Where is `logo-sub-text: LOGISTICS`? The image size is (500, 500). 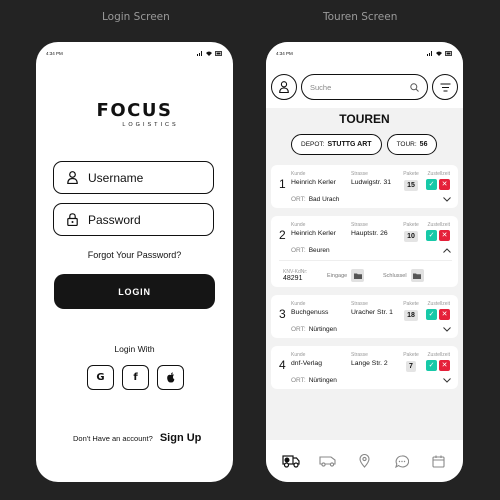 logo-sub-text: LOGISTICS is located at coordinates (150, 125).